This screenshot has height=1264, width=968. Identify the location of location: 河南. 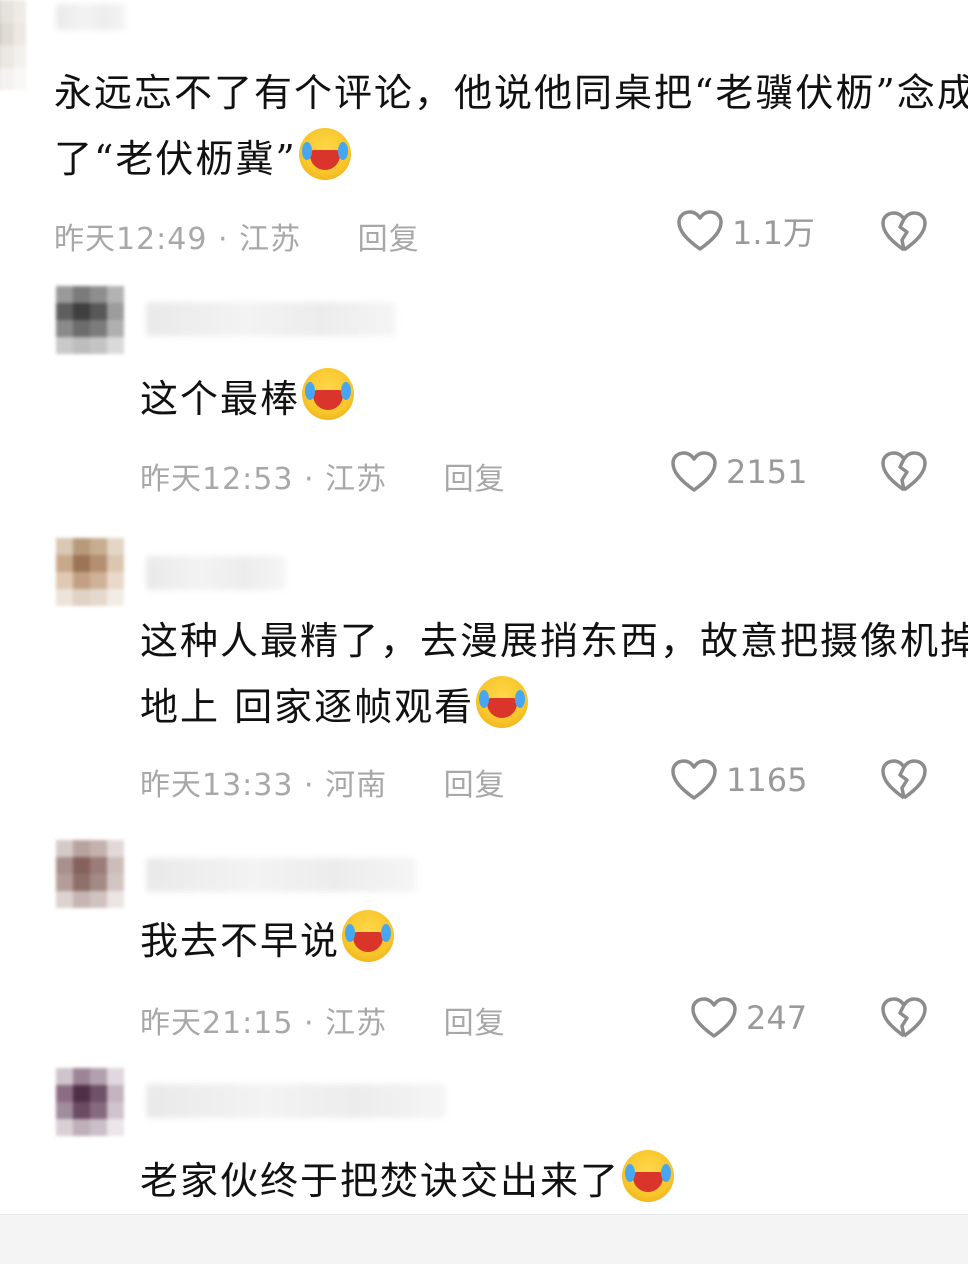
(356, 785).